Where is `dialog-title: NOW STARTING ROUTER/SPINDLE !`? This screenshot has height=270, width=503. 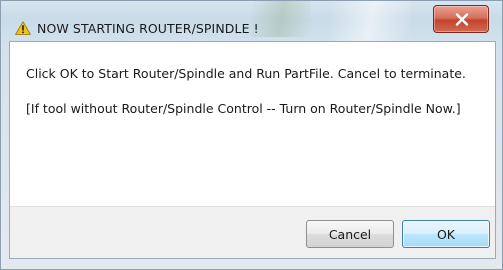 dialog-title: NOW STARTING ROUTER/SPINDLE ! is located at coordinates (148, 28).